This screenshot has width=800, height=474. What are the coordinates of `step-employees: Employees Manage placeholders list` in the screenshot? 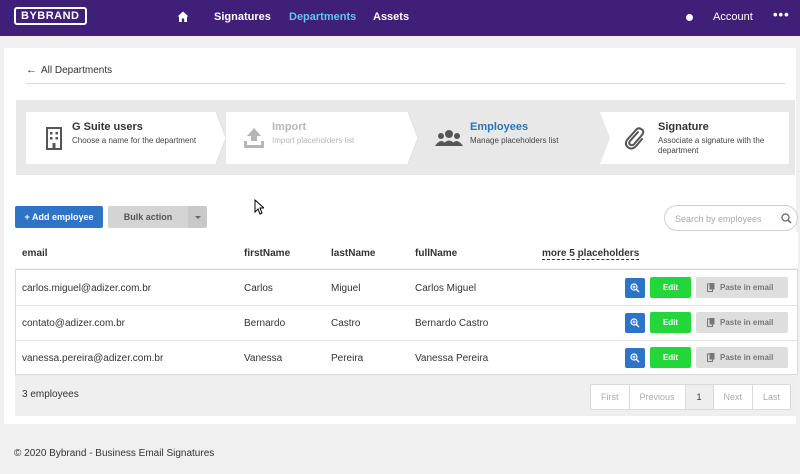 It's located at (509, 138).